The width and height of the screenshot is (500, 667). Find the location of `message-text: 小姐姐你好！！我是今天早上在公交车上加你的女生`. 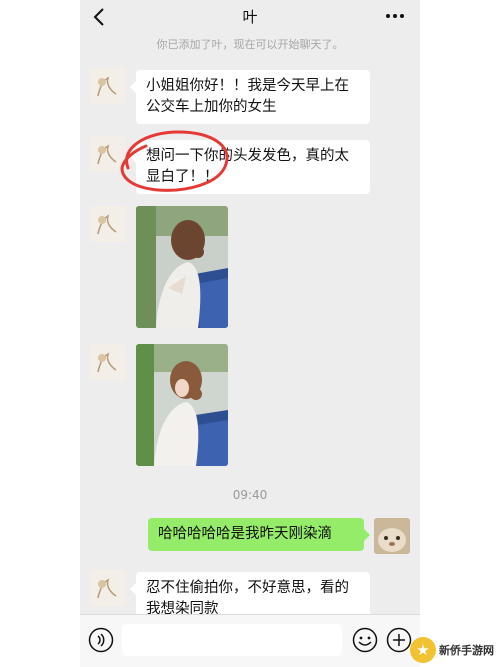

message-text: 小姐姐你好！！我是今天早上在公交车上加你的女生 is located at coordinates (247, 96).